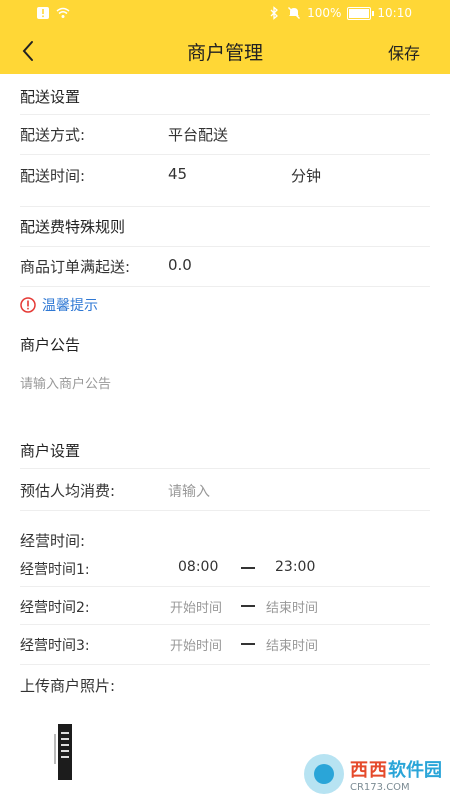  I want to click on nav-bar: 商户管理 保存, so click(225, 50).